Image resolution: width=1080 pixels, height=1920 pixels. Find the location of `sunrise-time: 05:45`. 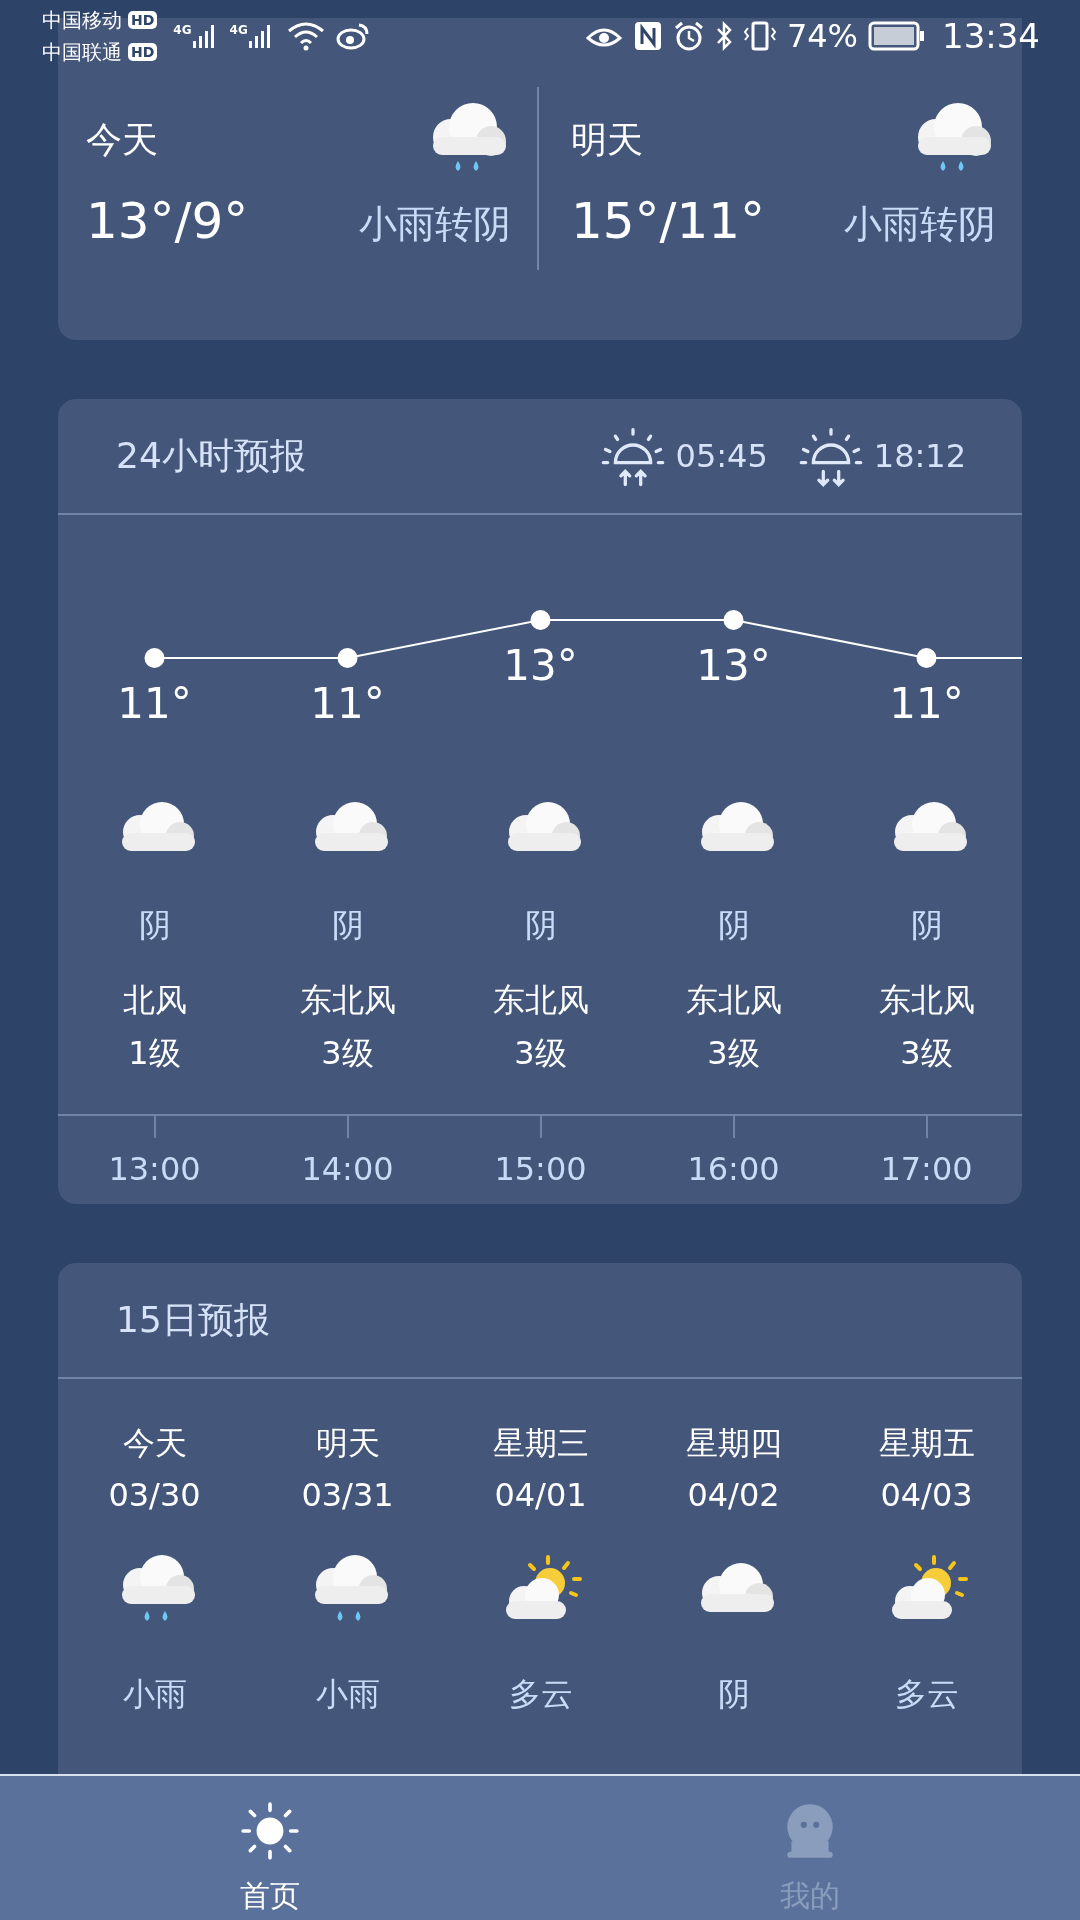

sunrise-time: 05:45 is located at coordinates (721, 456).